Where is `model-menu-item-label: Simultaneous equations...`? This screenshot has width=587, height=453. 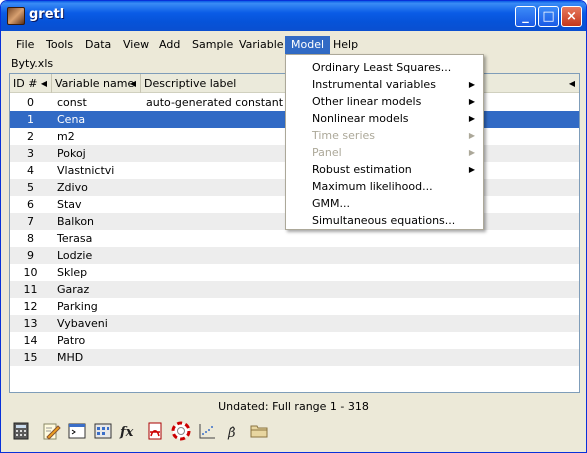 model-menu-item-label: Simultaneous equations... is located at coordinates (384, 220).